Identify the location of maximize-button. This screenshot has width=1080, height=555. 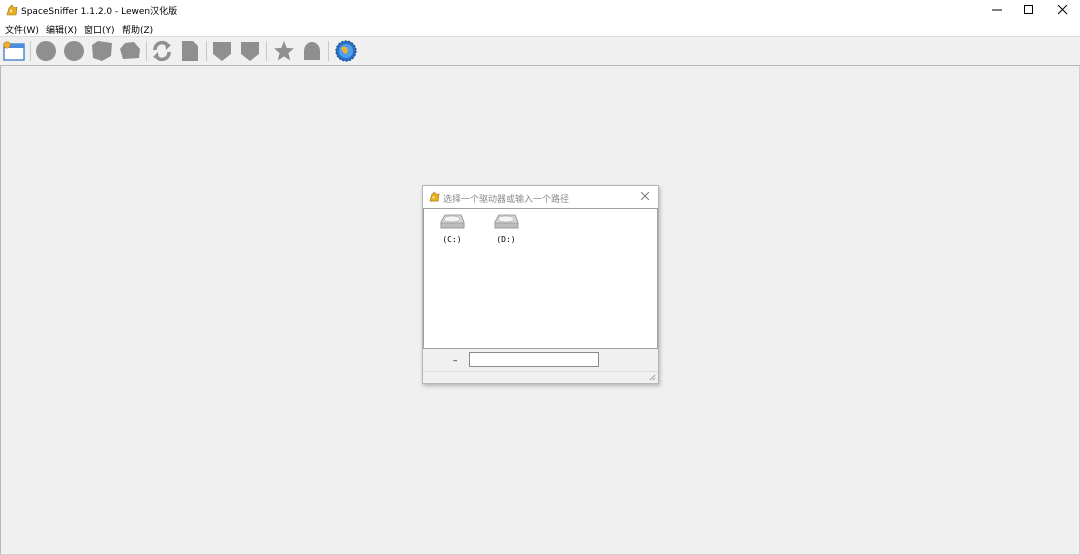
(1029, 10).